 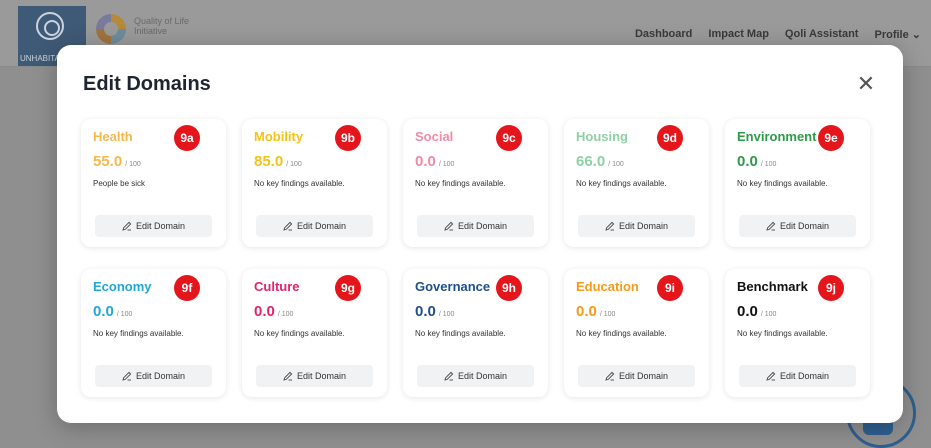 I want to click on score-line: 66.0 / 100, so click(x=636, y=162).